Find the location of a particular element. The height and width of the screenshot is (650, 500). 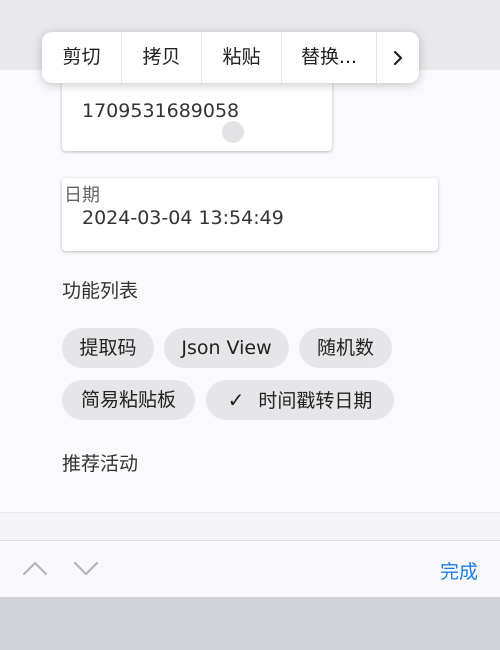

date-field-label: 日期 is located at coordinates (82, 195).